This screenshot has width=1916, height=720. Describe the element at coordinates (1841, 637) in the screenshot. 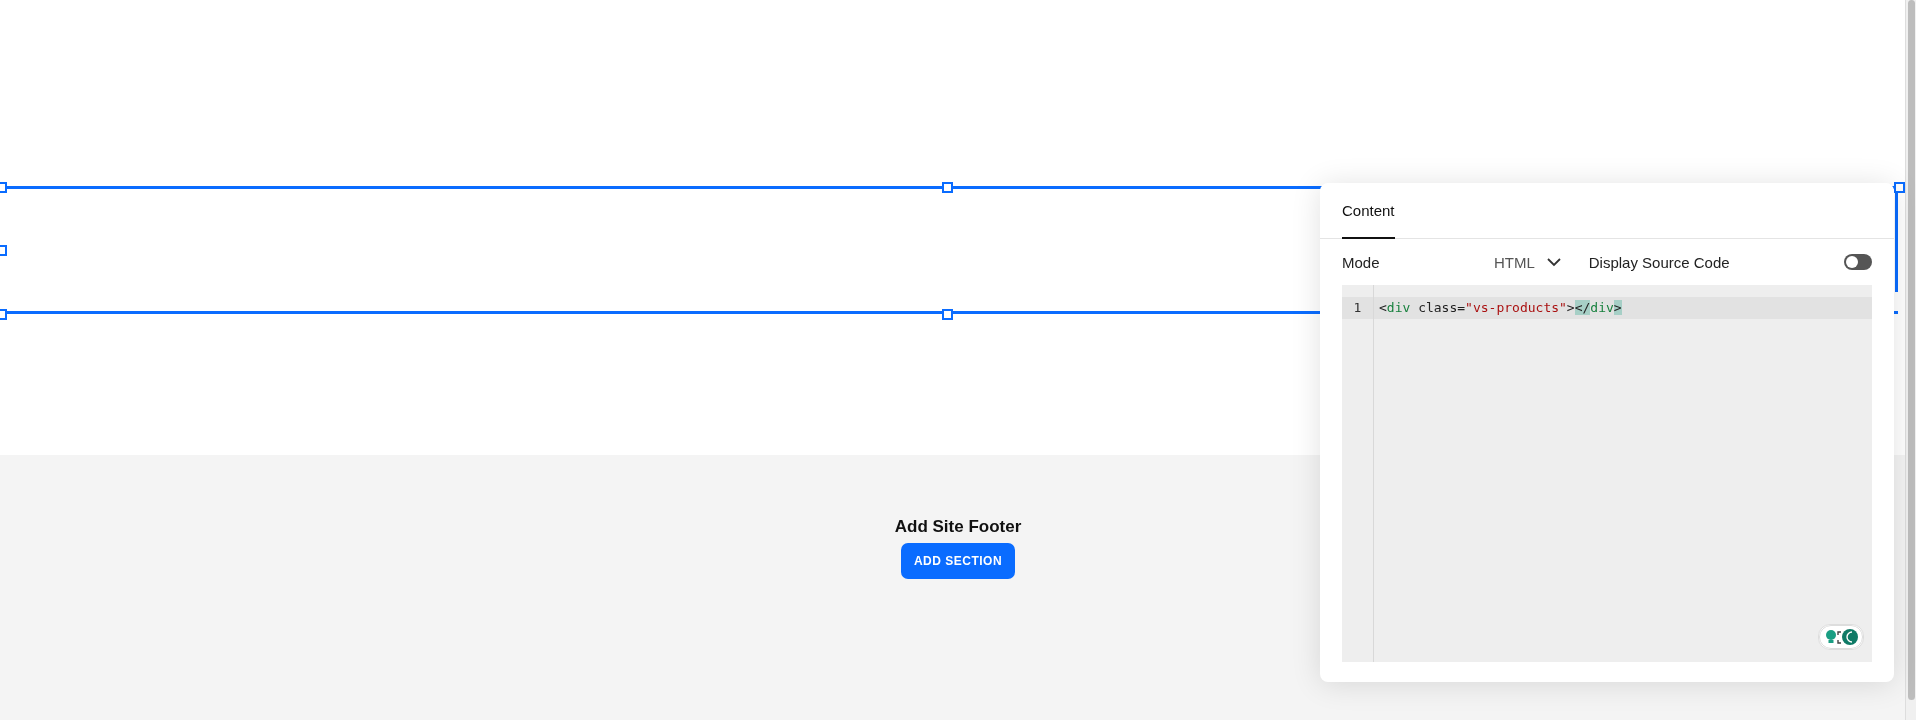

I see `assistant-badge-icon` at that location.